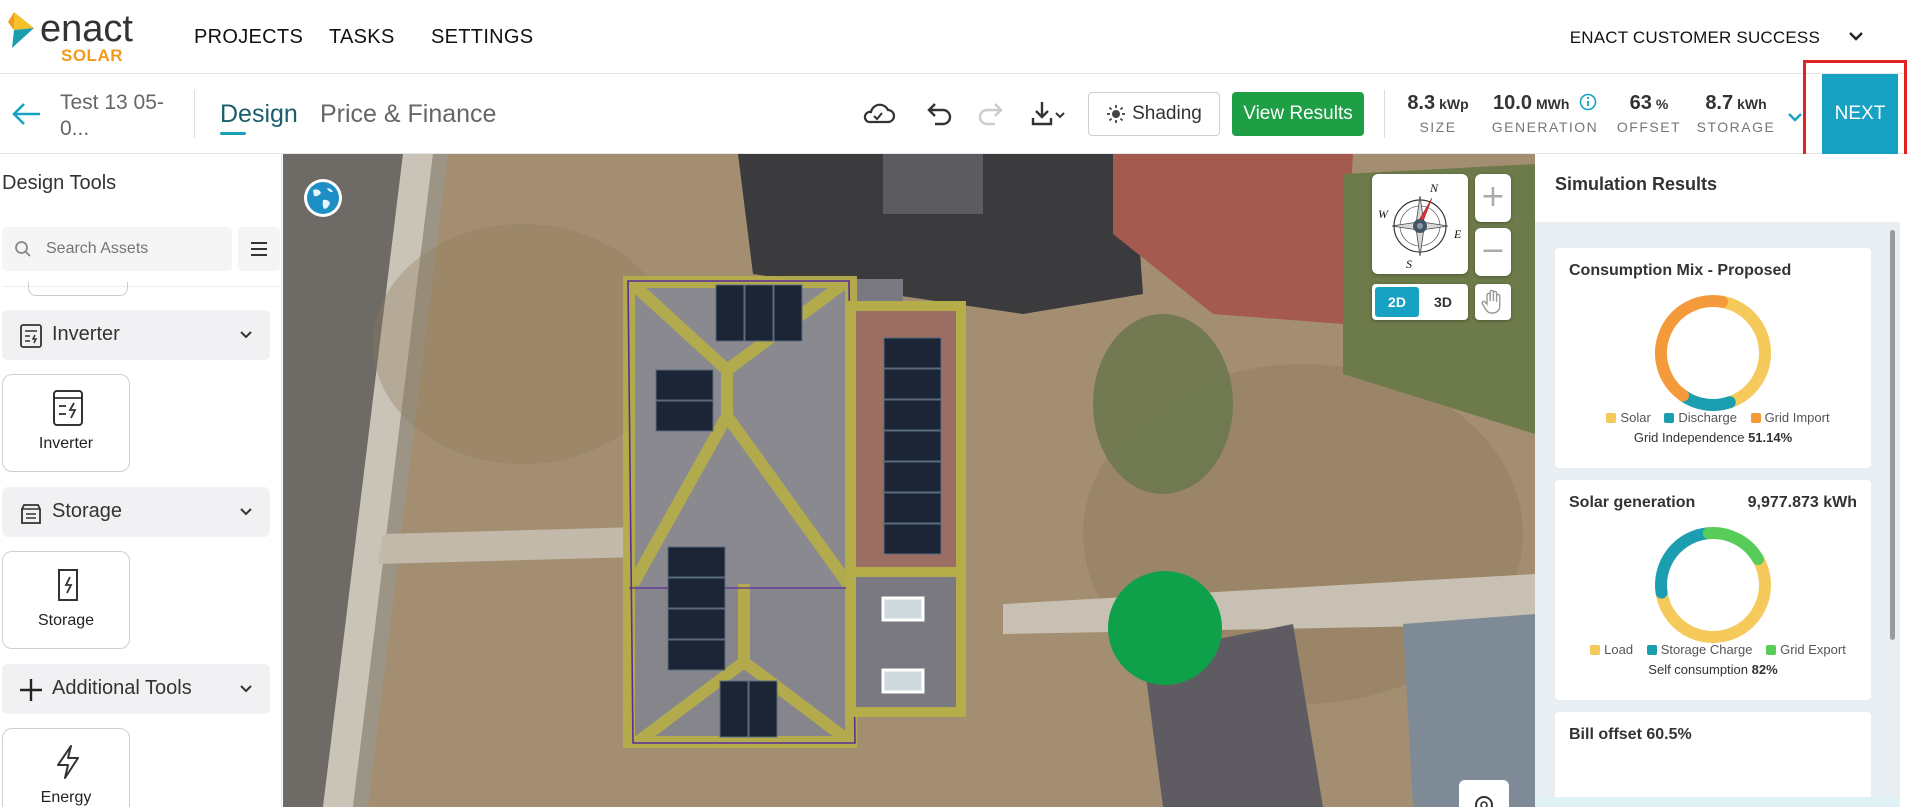 This screenshot has width=1908, height=807. Describe the element at coordinates (1649, 113) in the screenshot. I see `stat-offset: 63% OFFSET` at that location.